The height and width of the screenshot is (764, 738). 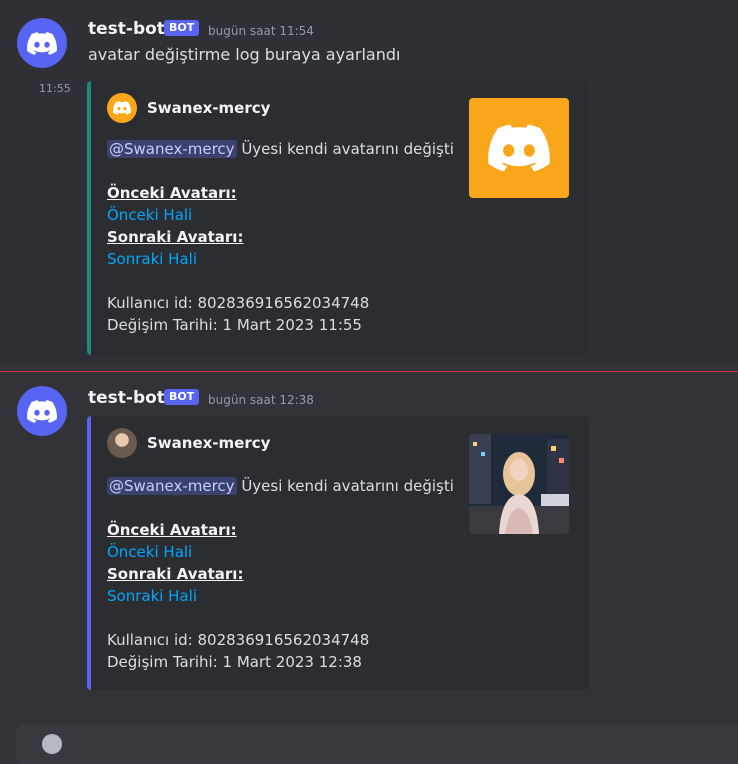 What do you see at coordinates (52, 744) in the screenshot?
I see `add-attachment-icon` at bounding box center [52, 744].